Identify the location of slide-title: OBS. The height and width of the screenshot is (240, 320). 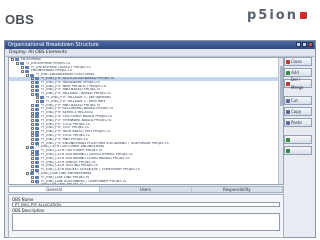
(20, 19).